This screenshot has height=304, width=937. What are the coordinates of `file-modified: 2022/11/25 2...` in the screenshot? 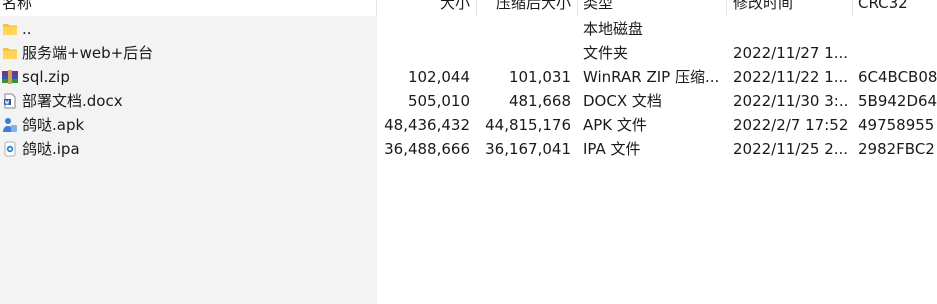 It's located at (791, 149).